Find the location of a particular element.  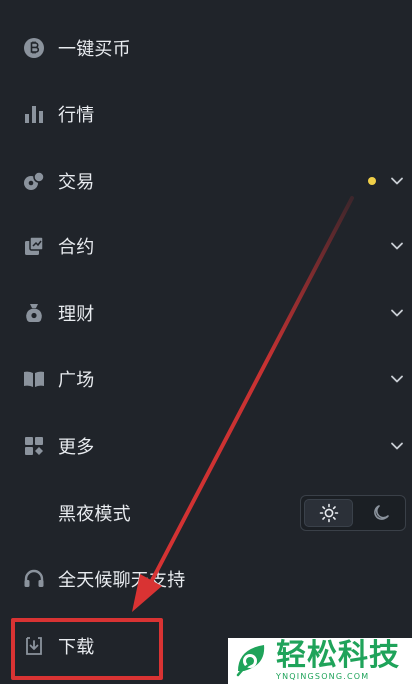

menu-item-label: 交易 is located at coordinates (76, 182).